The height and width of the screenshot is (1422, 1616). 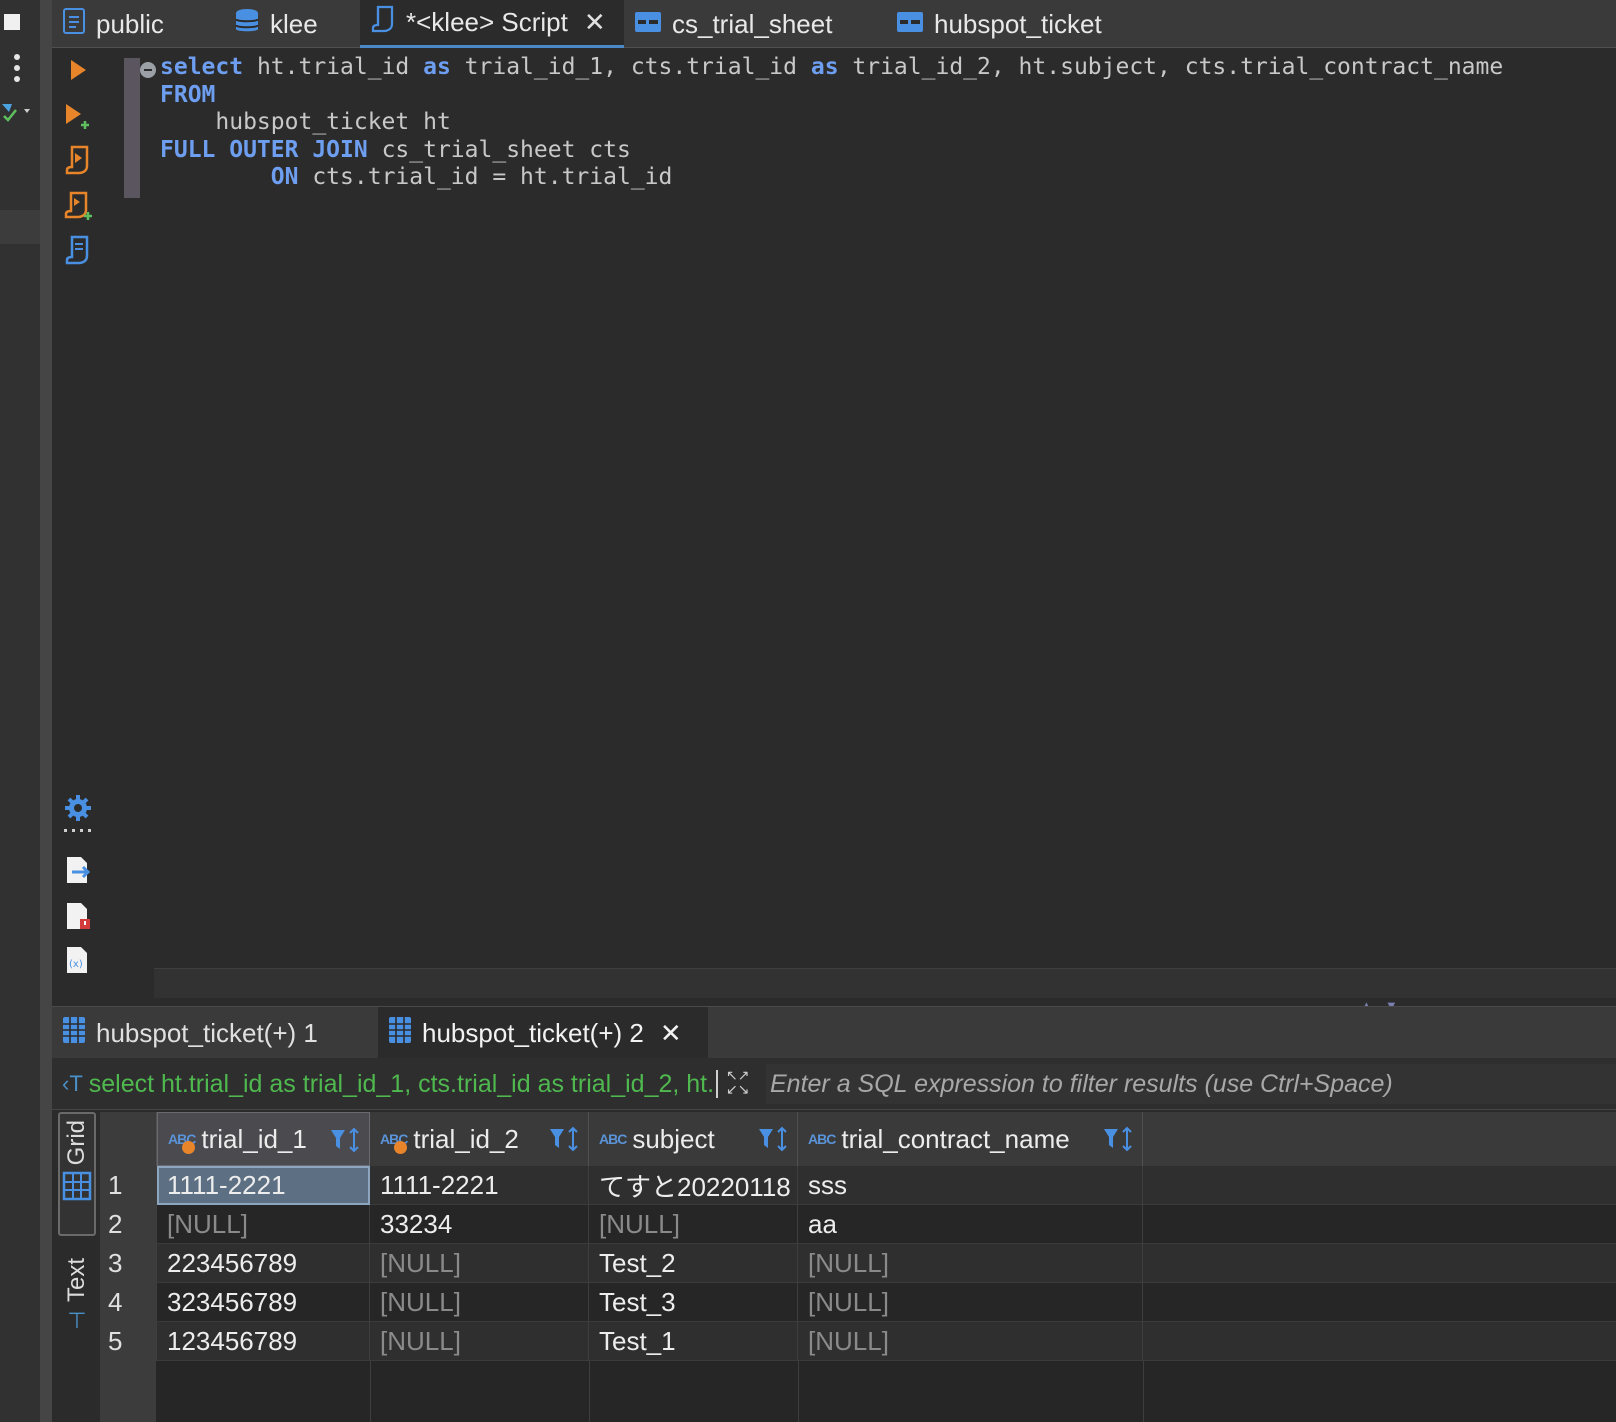 What do you see at coordinates (128, 1341) in the screenshot?
I see `row-number: 5` at bounding box center [128, 1341].